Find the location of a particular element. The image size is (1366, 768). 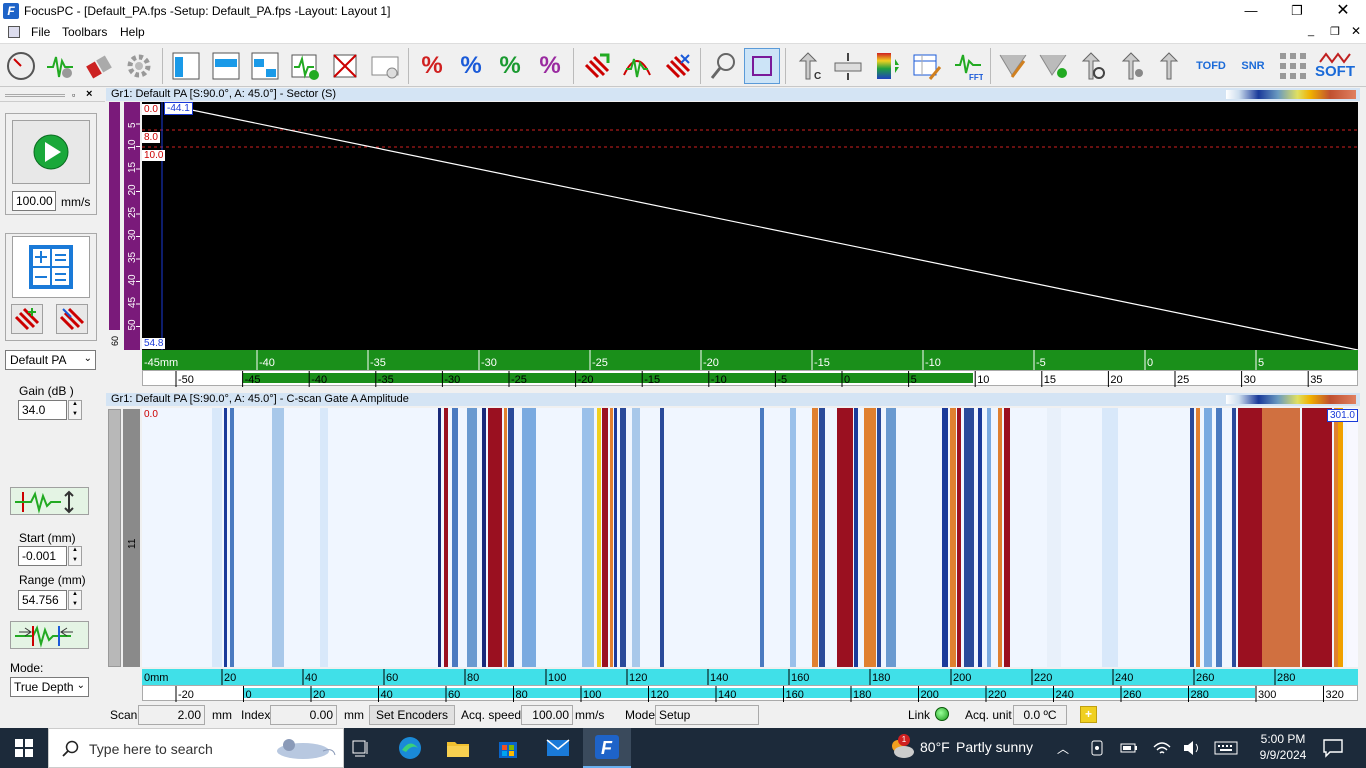

table-edit-icon is located at coordinates (927, 66).